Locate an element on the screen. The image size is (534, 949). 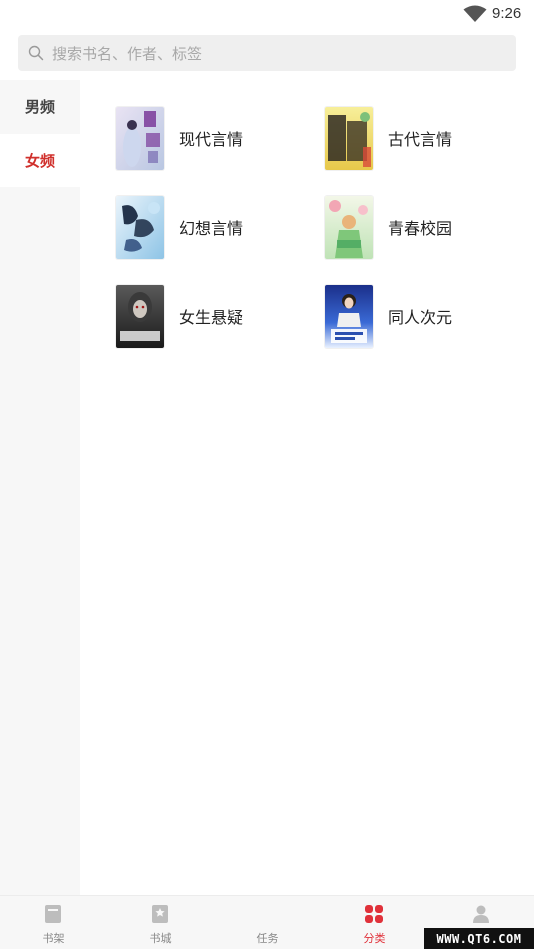
genre-item: 女生悬疑 is located at coordinates (216, 316).